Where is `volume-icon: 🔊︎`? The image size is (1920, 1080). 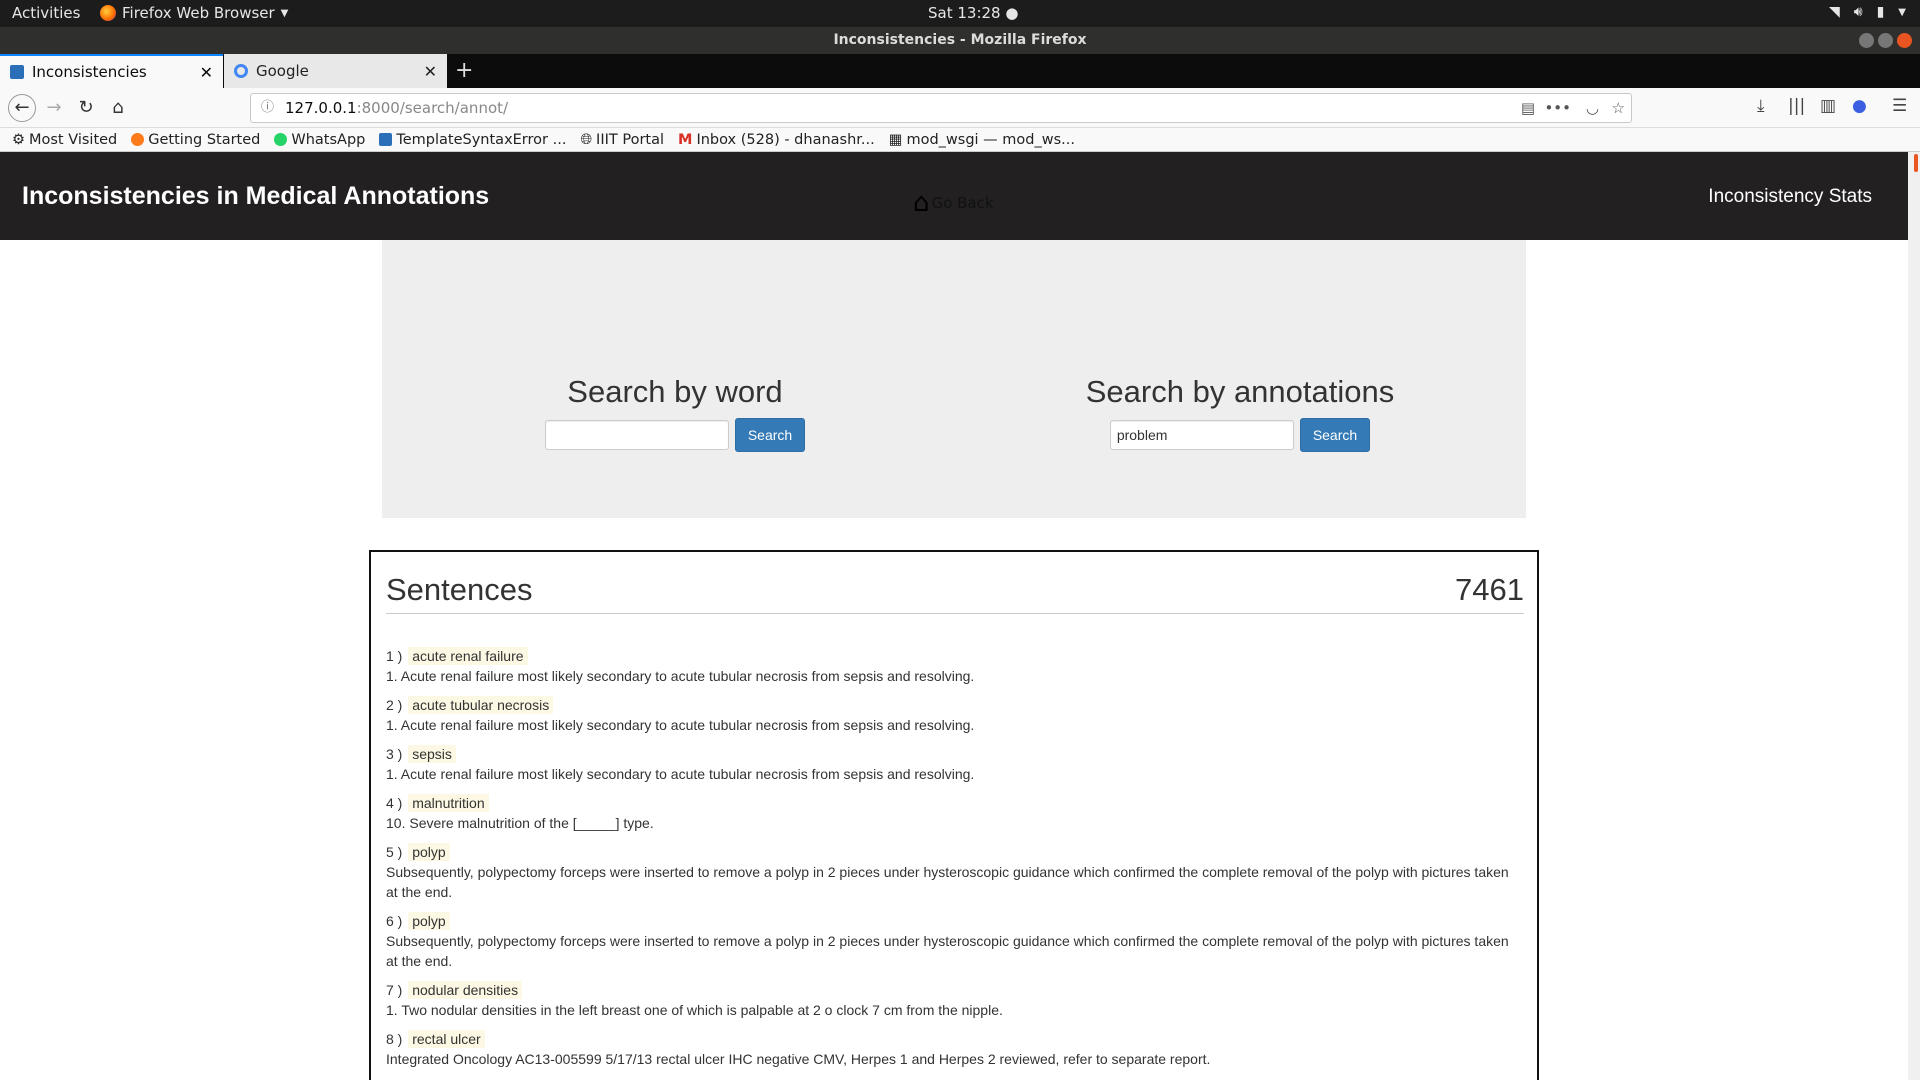
volume-icon: 🔊︎ is located at coordinates (1858, 12).